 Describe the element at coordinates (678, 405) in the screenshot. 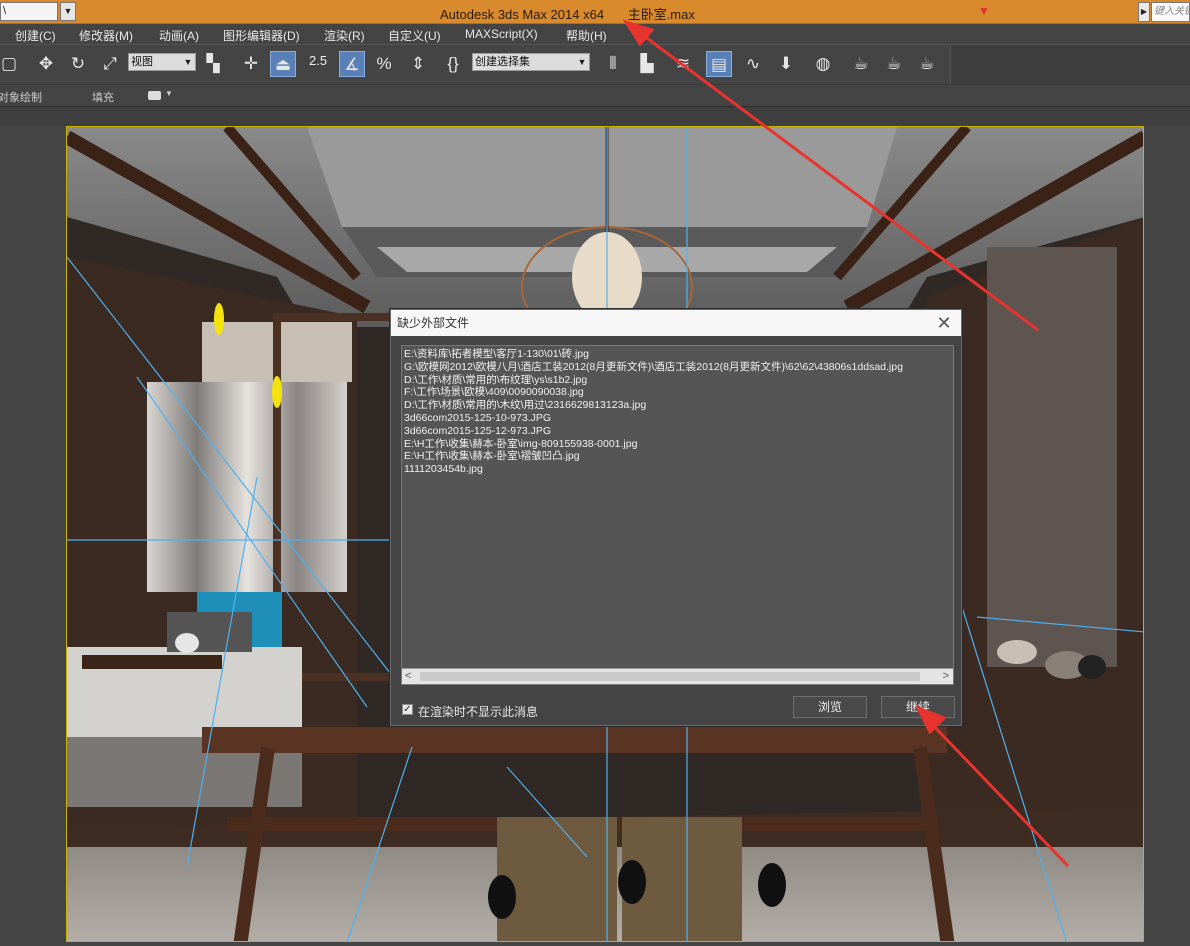

I see `list-item: D:\工作\材质\常用的\木纹\用过\2316629813123a.jpg` at that location.